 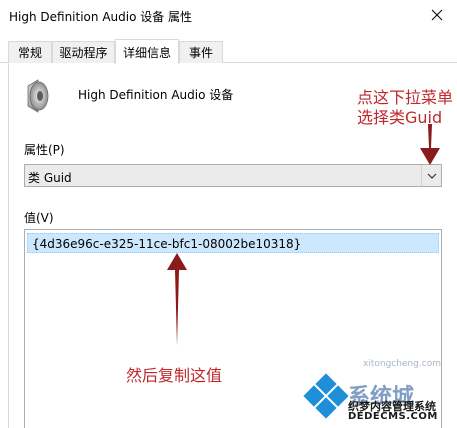 I want to click on list-item: {4d36e96c-e325-11ce-bfc1-08002be10318}, so click(x=233, y=243).